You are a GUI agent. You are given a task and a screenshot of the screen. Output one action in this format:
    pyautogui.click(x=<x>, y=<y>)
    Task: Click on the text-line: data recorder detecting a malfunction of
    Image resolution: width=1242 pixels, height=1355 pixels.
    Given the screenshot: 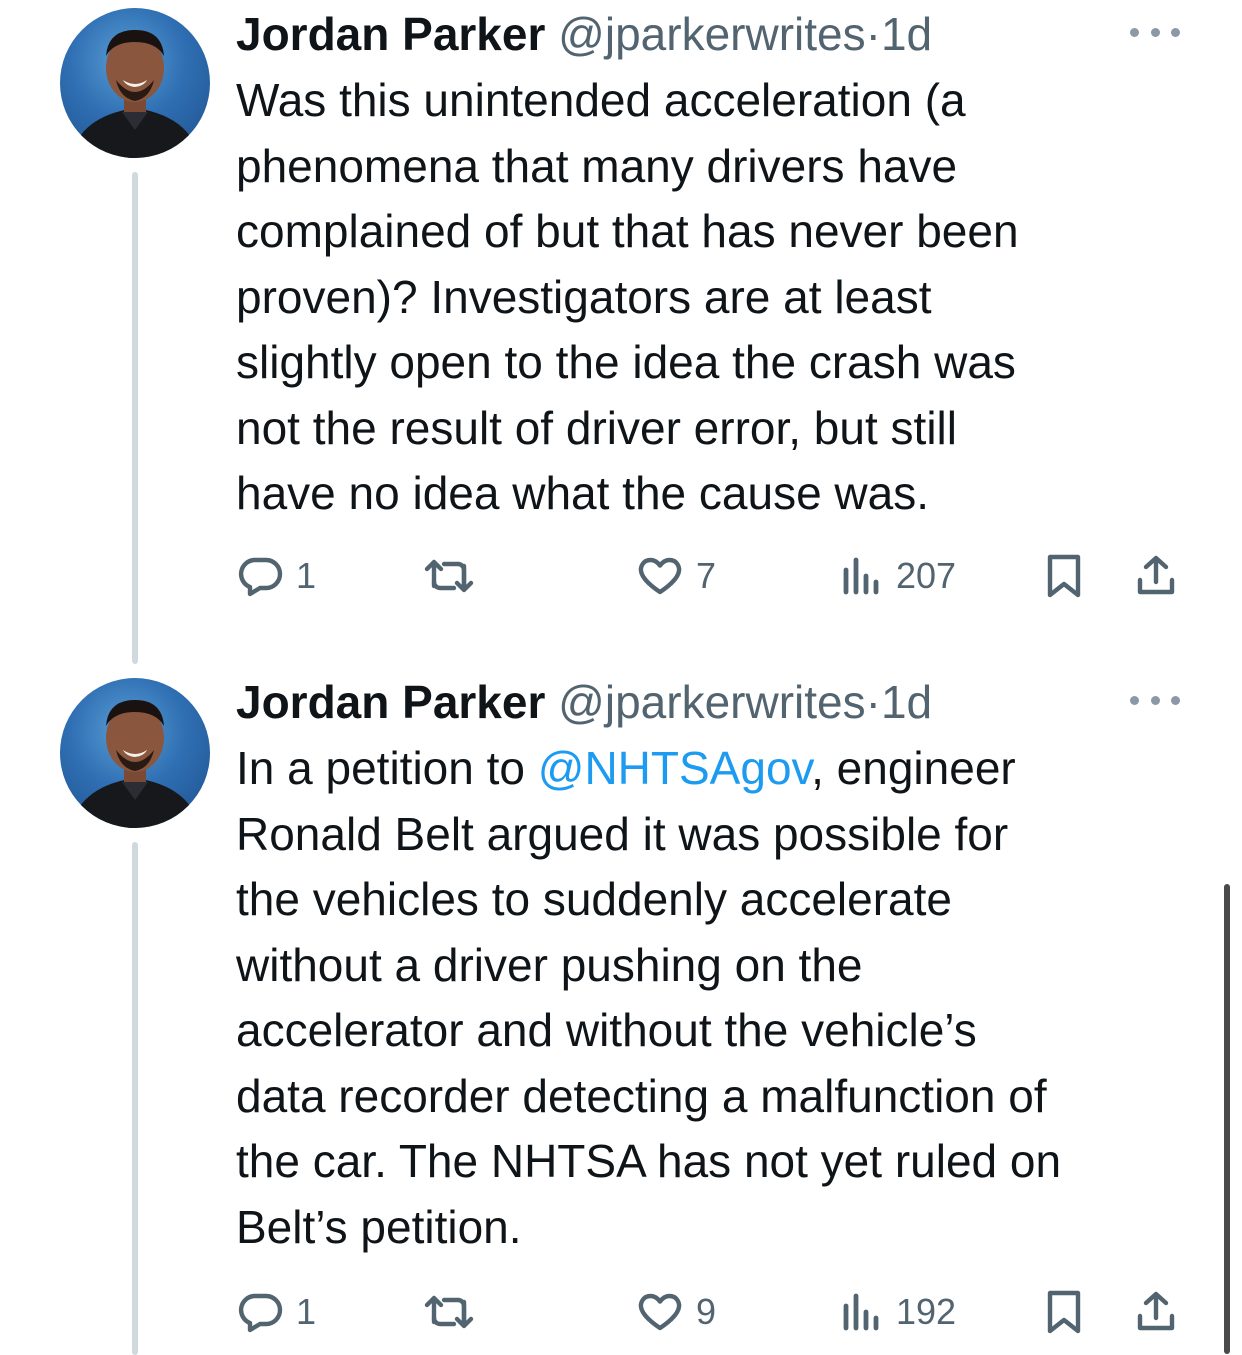 What is the action you would take?
    pyautogui.click(x=641, y=1095)
    